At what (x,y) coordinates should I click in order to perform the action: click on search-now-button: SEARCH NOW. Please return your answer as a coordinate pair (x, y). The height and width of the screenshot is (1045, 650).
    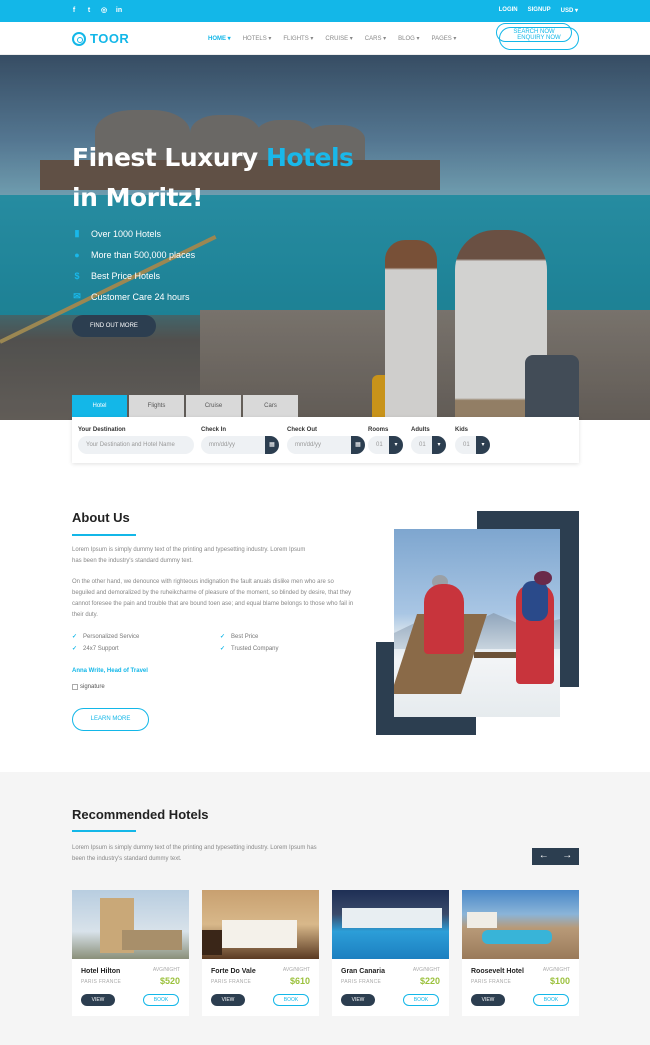
    Looking at the image, I should click on (534, 32).